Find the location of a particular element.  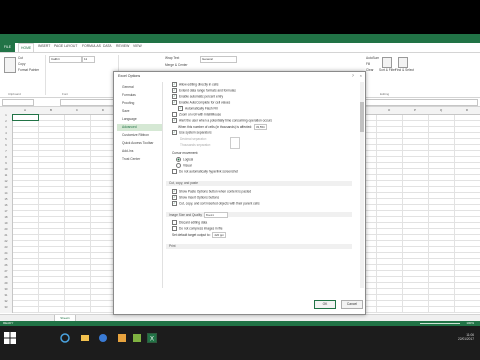

row-header: 24 is located at coordinates (6, 253).